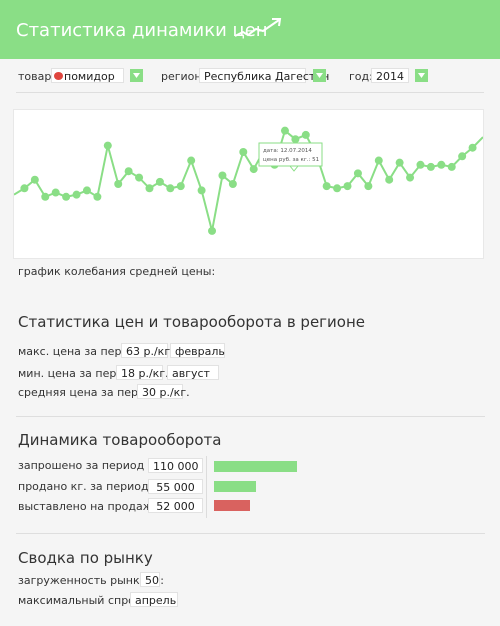 The height and width of the screenshot is (626, 500). I want to click on tooltip-price: цена руб. за кг.: 51, so click(291, 160).